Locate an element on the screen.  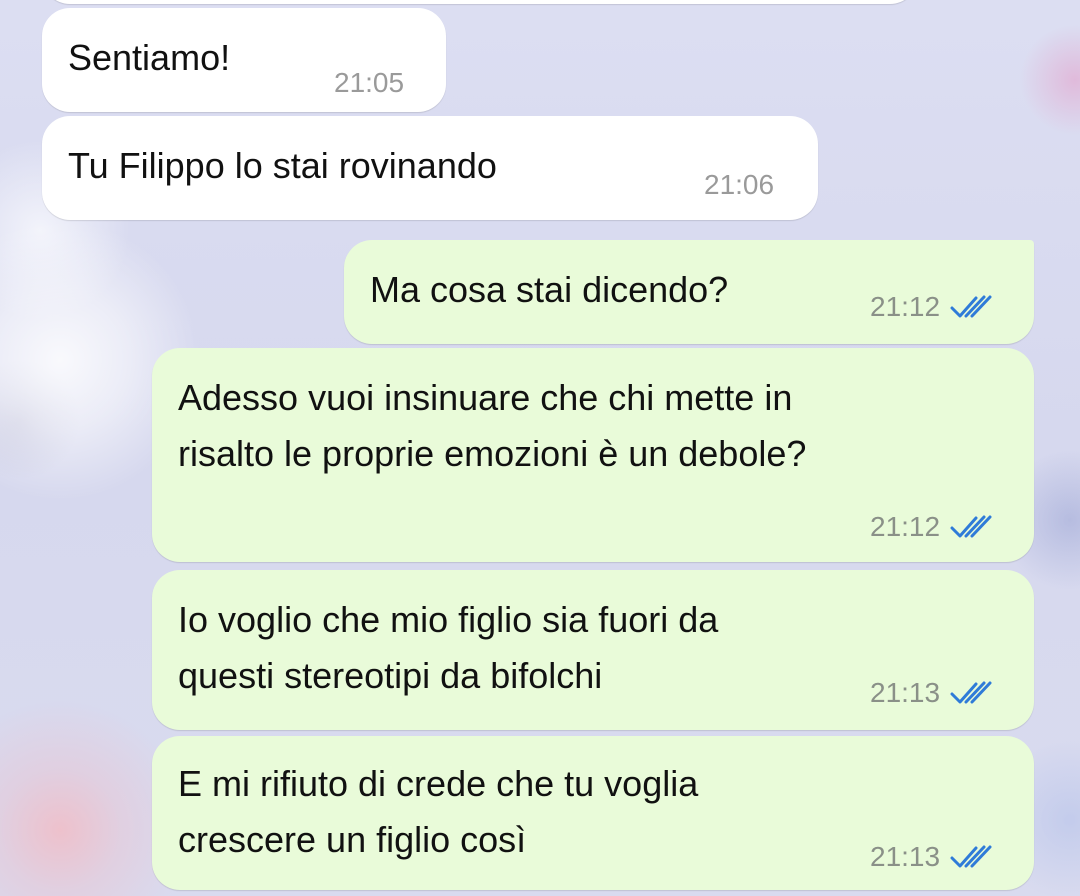
outgoing-message-bubble: Ma cosa stai dicendo? 21:12 is located at coordinates (689, 292).